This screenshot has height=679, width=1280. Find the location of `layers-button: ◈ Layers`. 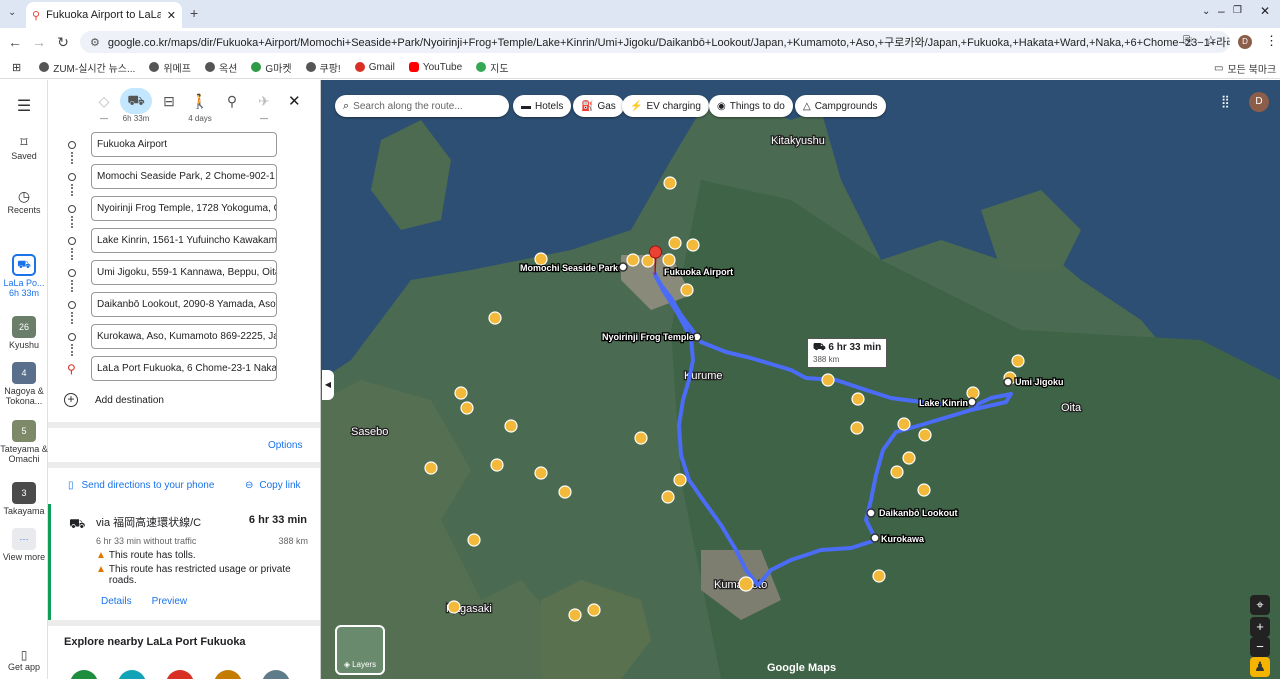

layers-button: ◈ Layers is located at coordinates (360, 650).